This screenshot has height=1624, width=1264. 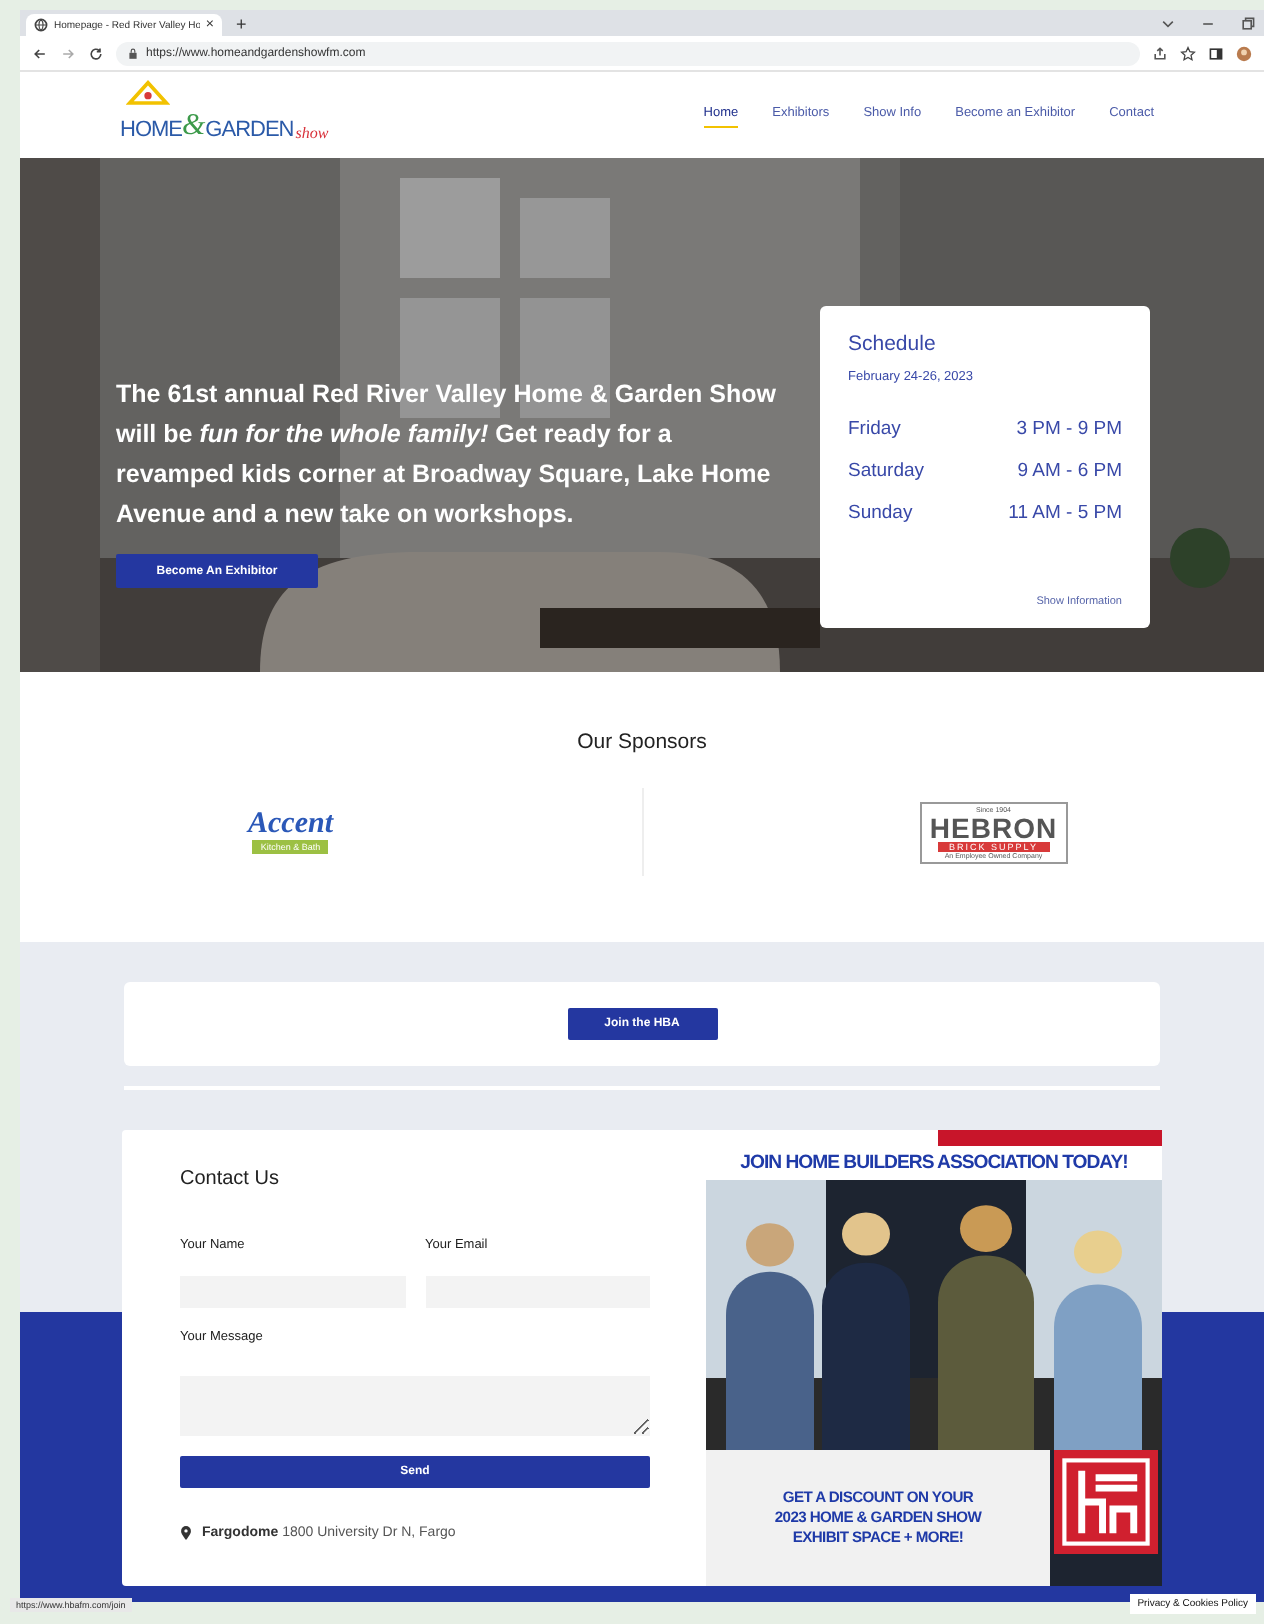 What do you see at coordinates (230, 1179) in the screenshot?
I see `contact-heading: Contact Us` at bounding box center [230, 1179].